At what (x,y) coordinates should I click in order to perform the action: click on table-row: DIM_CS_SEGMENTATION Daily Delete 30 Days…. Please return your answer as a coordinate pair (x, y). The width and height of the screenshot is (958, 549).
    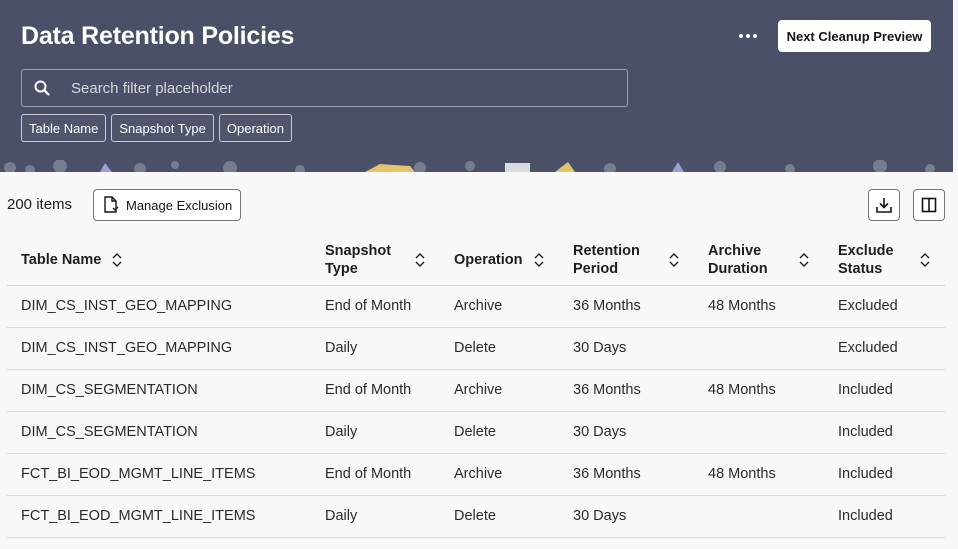
    Looking at the image, I should click on (476, 432).